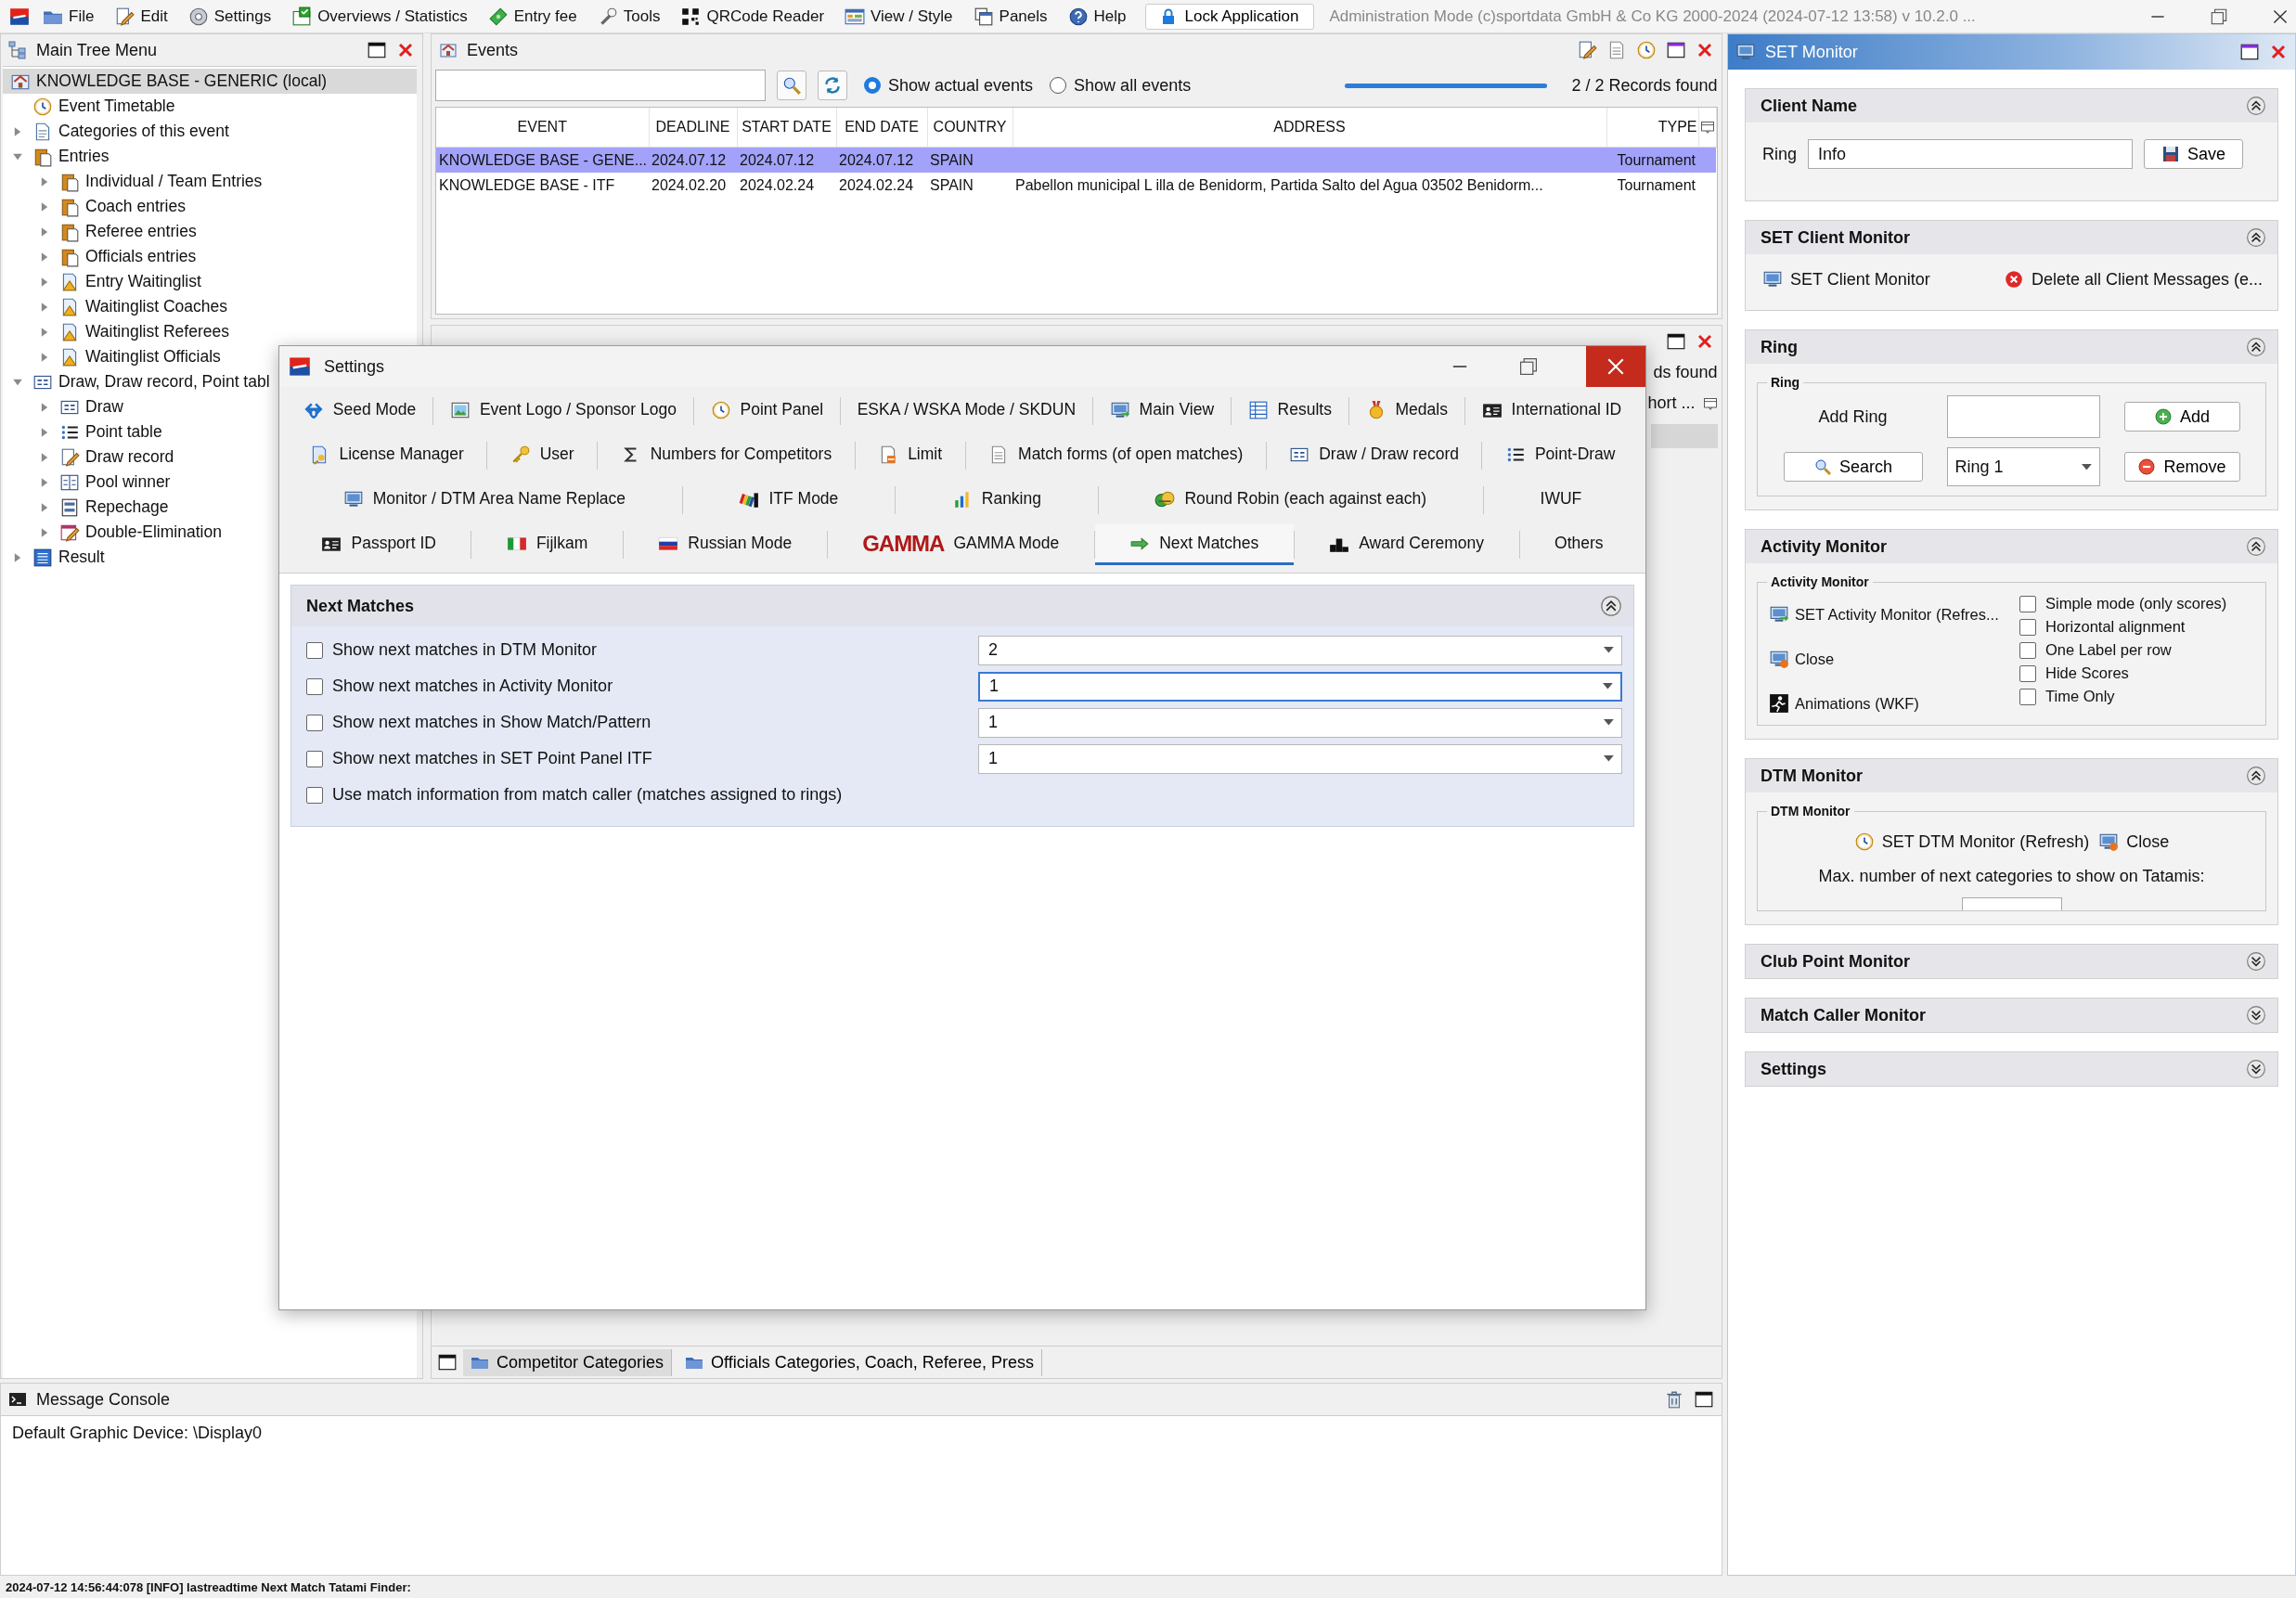 The image size is (2296, 1598). I want to click on menu-item: Edit, so click(140, 16).